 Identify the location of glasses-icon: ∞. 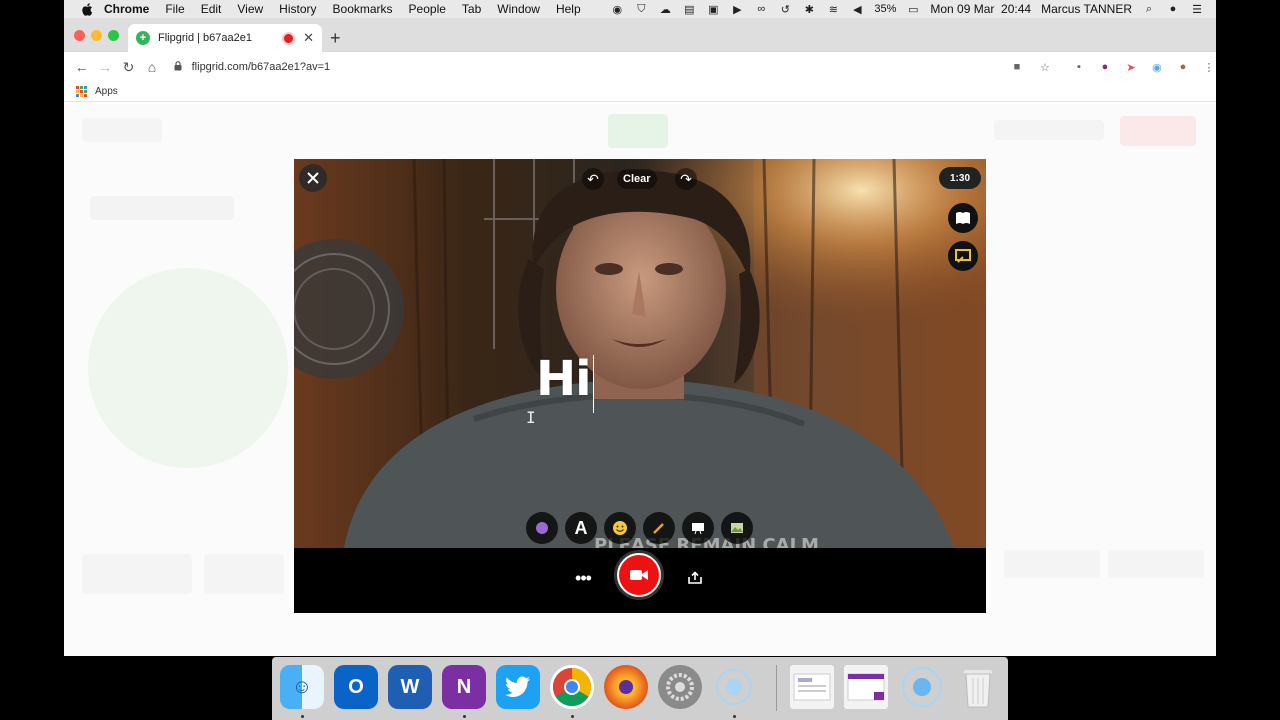
(761, 9).